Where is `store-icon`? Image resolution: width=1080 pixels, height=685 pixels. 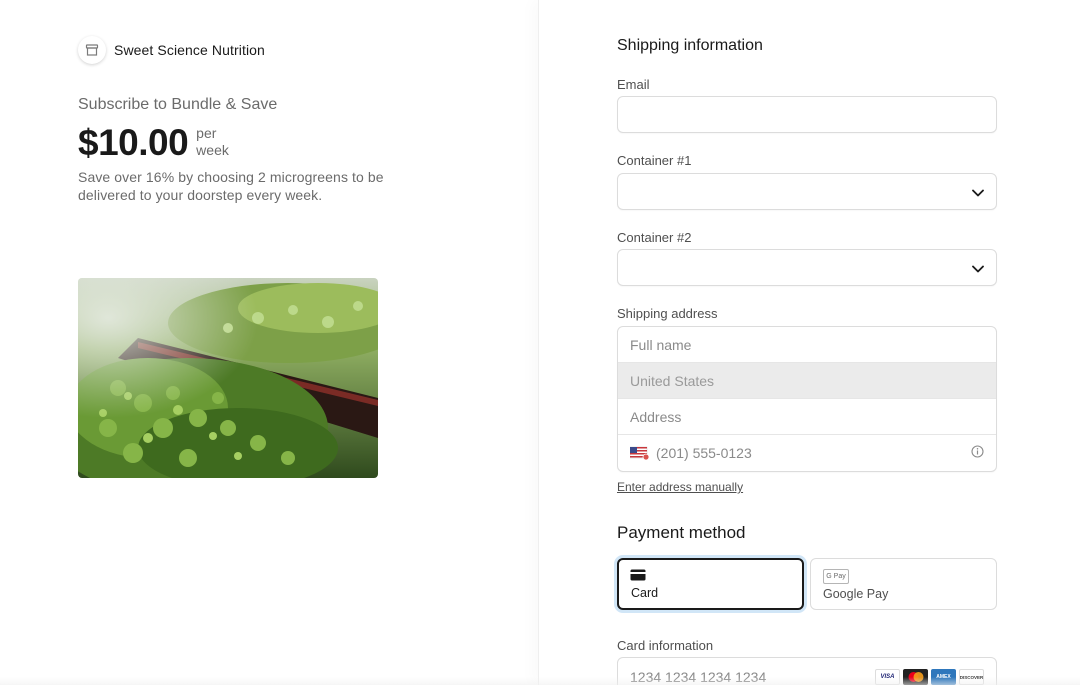 store-icon is located at coordinates (92, 50).